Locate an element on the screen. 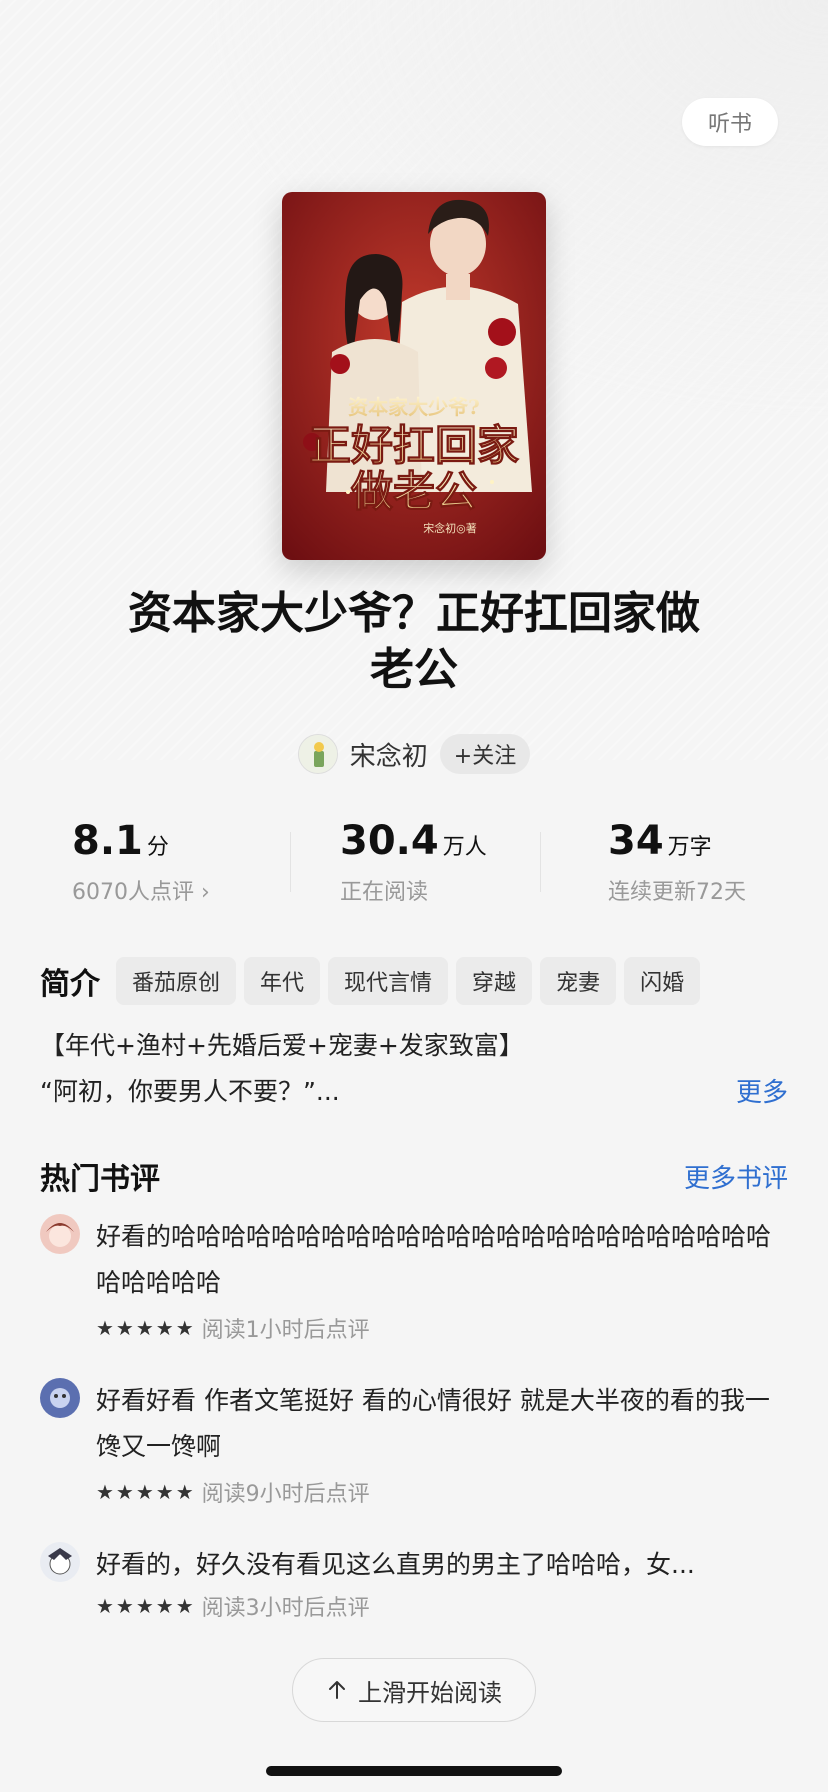 This screenshot has width=828, height=1792. stat-score: 8.1 分 6070人点评 › is located at coordinates (141, 862).